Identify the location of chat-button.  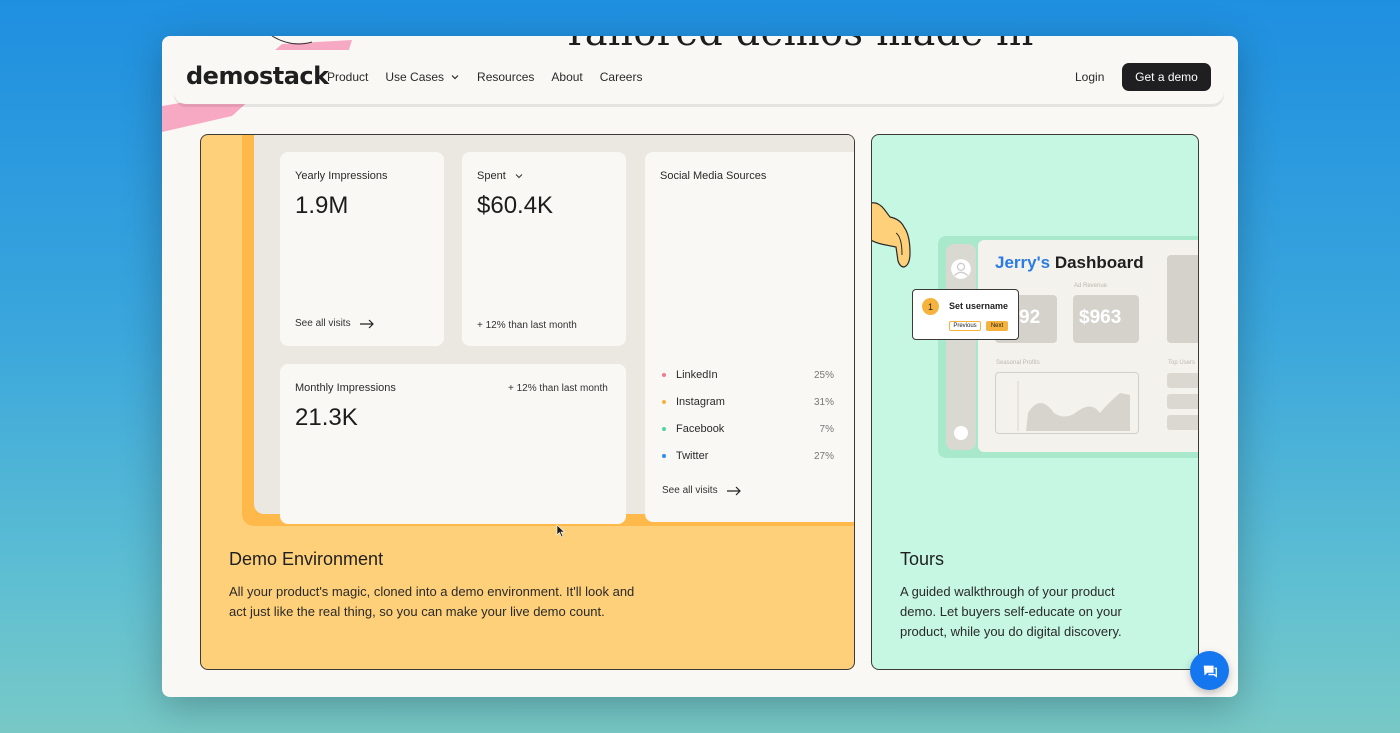
(1209, 670).